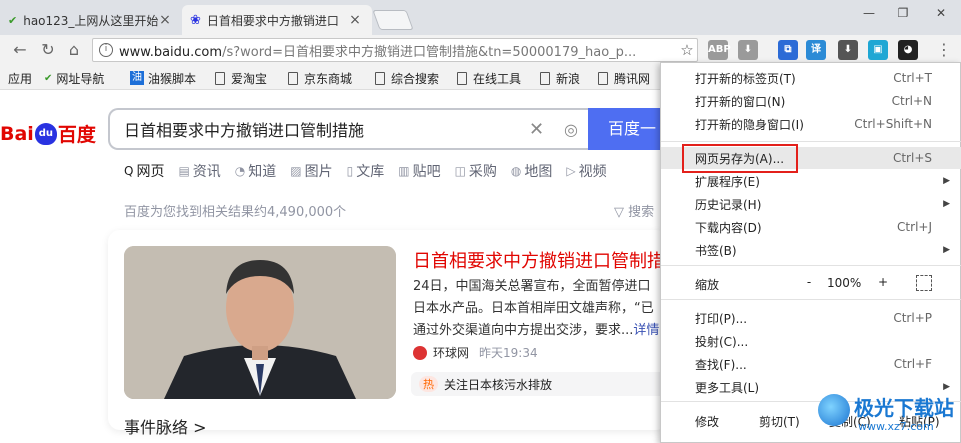 This screenshot has width=961, height=443. Describe the element at coordinates (912, 364) in the screenshot. I see `menu-shortcut: Ctrl+F` at that location.